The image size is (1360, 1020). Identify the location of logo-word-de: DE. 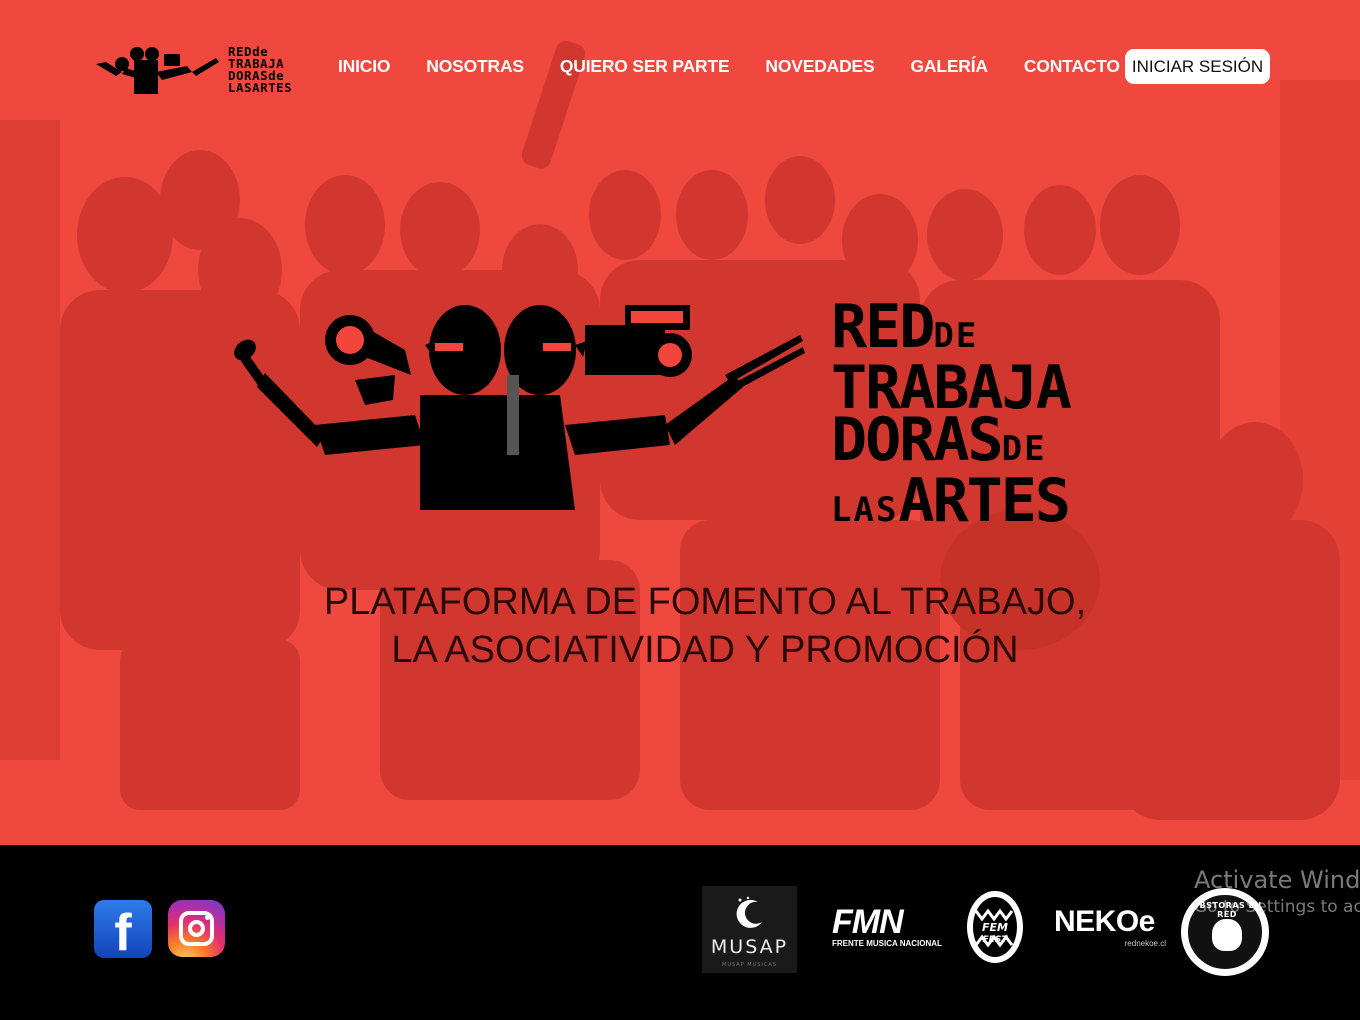
(956, 336).